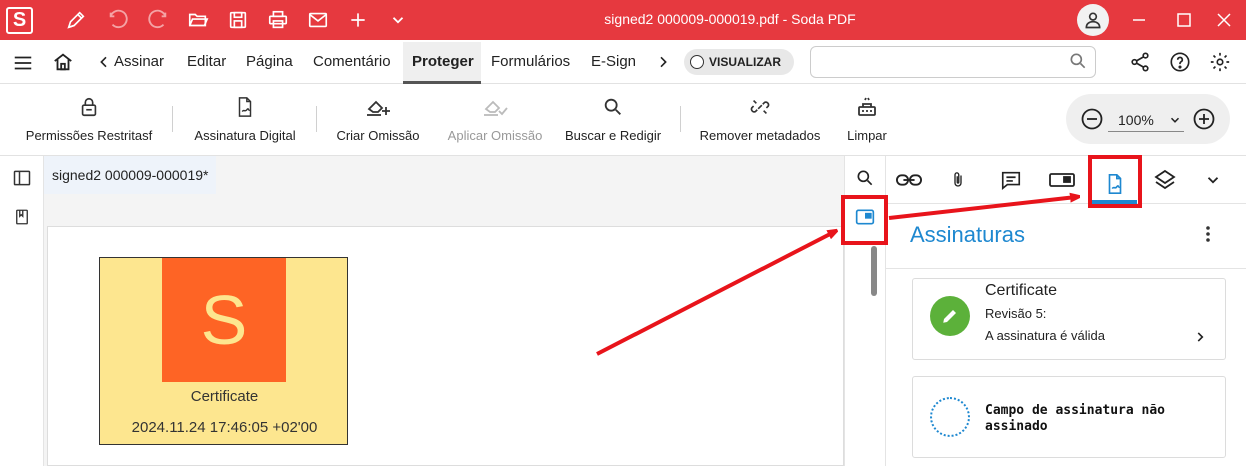 The height and width of the screenshot is (466, 1246). I want to click on arrow-to-signatures-tab, so click(982, 208).